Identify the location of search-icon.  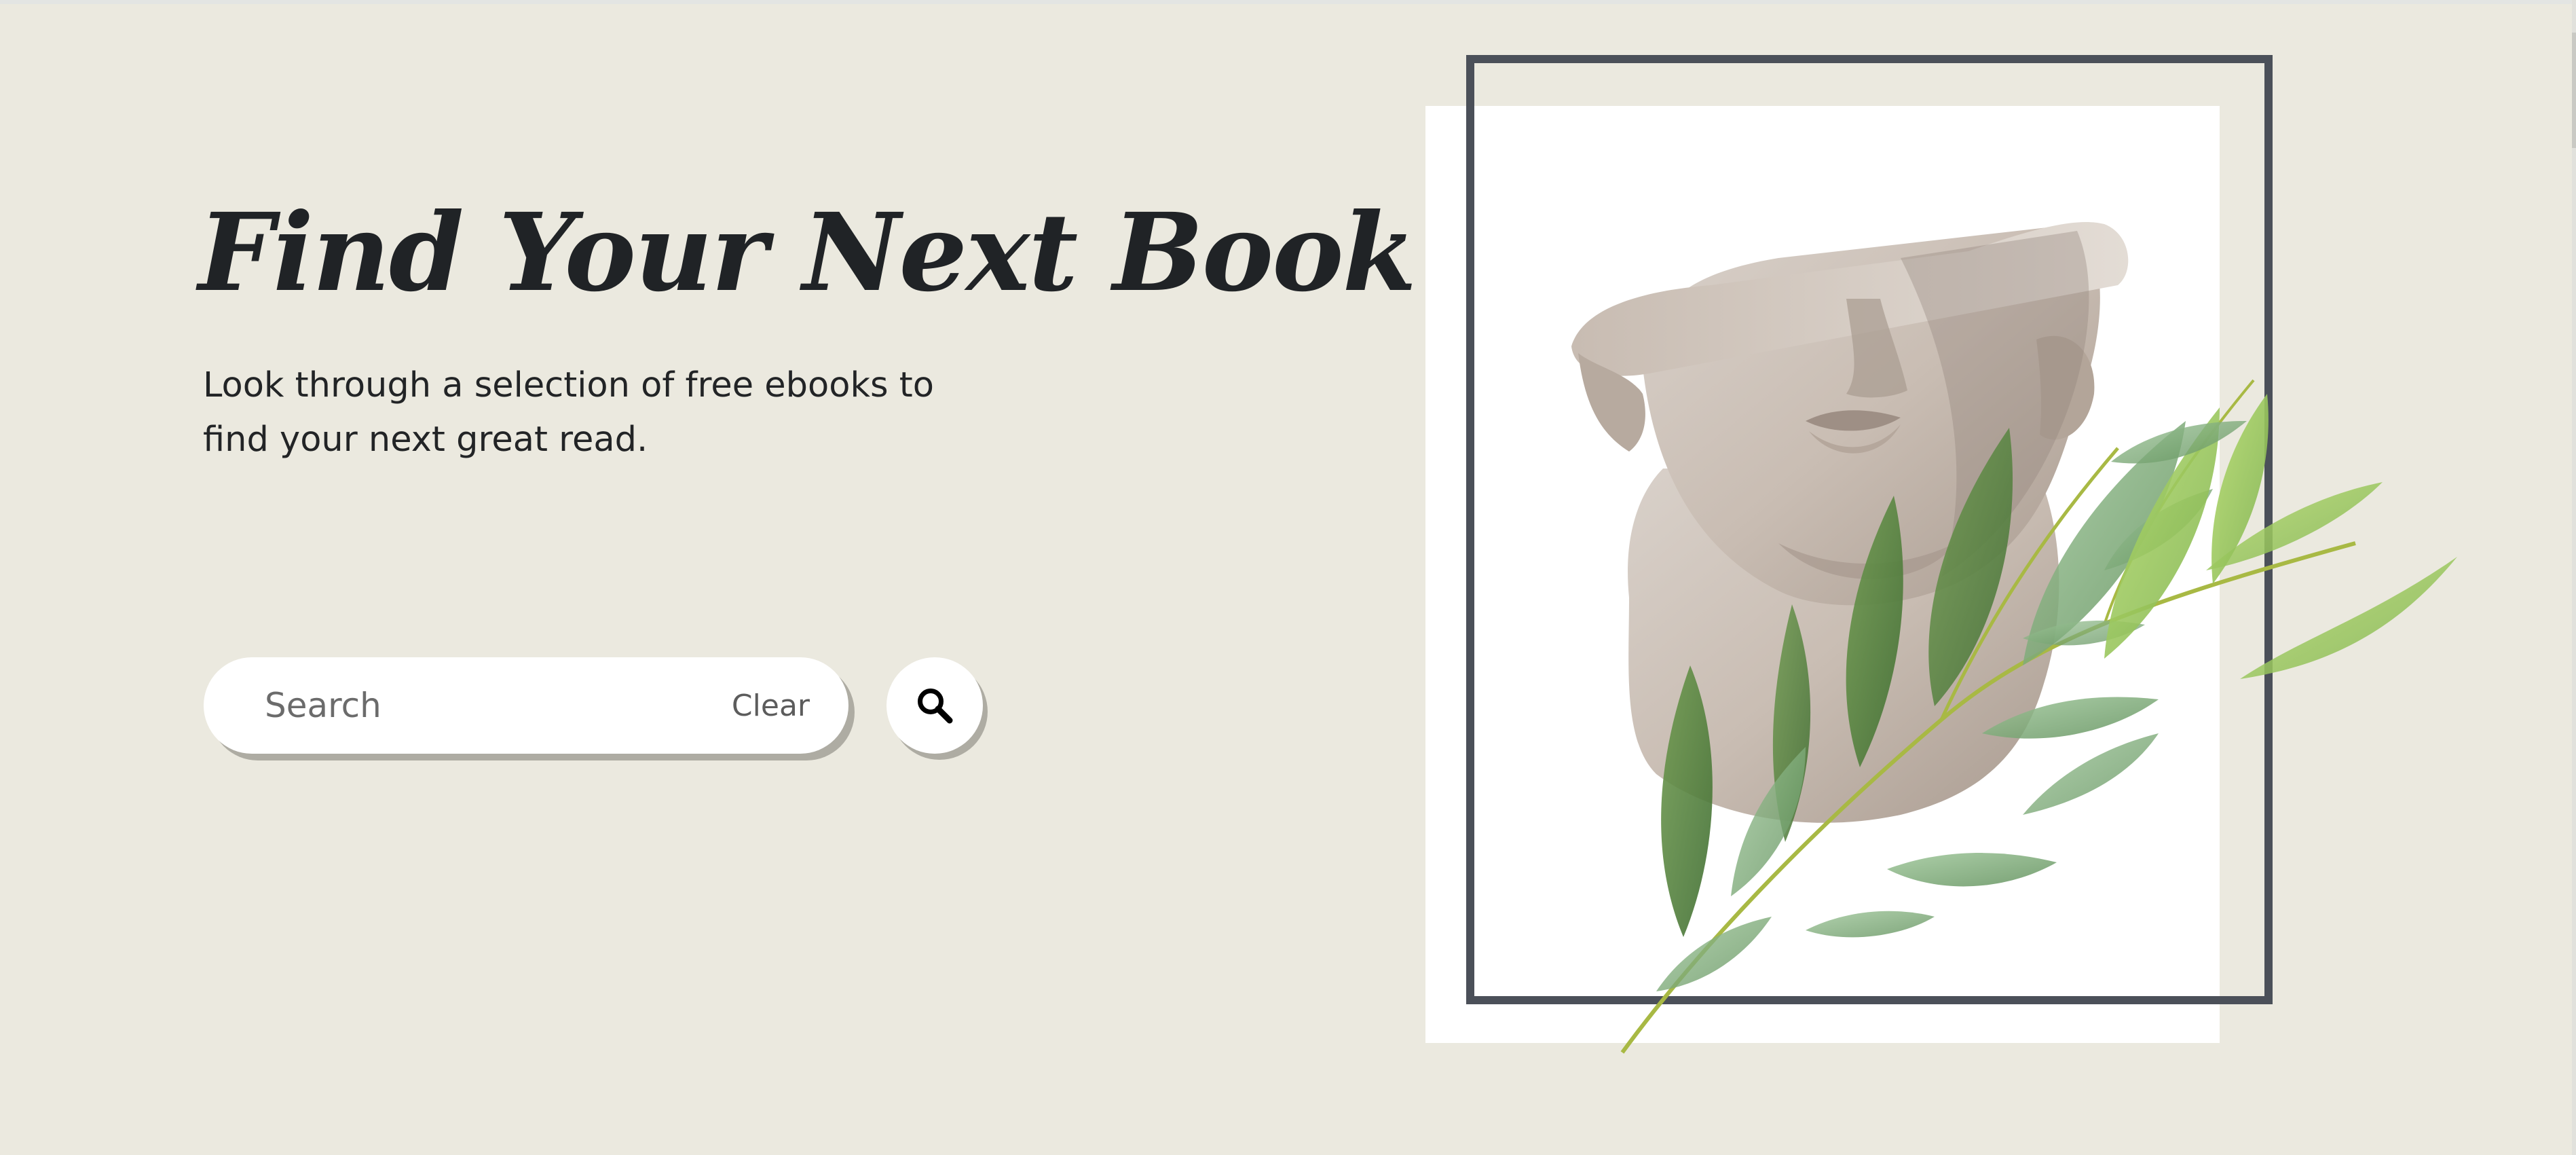
(936, 706).